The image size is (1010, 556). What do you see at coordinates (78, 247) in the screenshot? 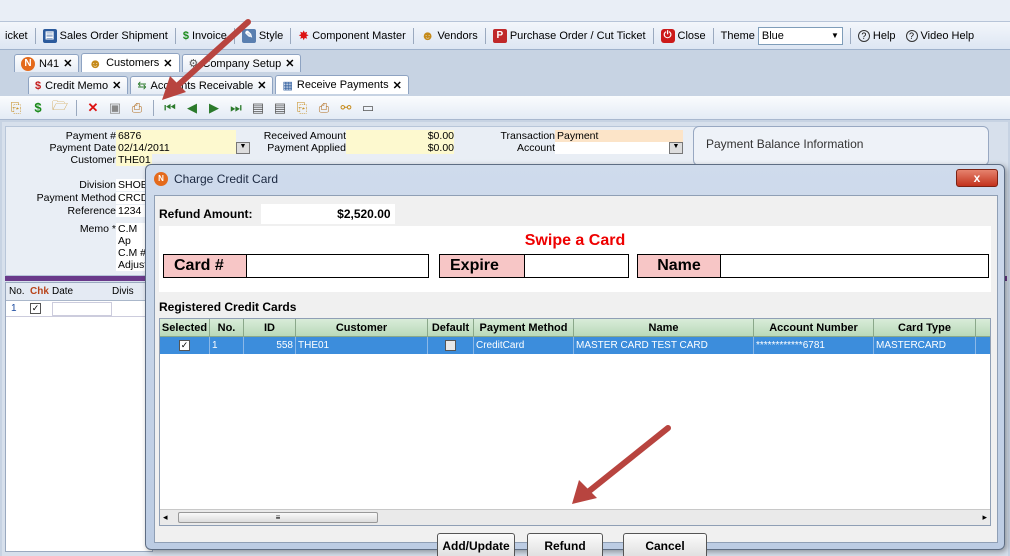
I see `memo-row: Memo * C.M Ap C.M # Adjust` at bounding box center [78, 247].